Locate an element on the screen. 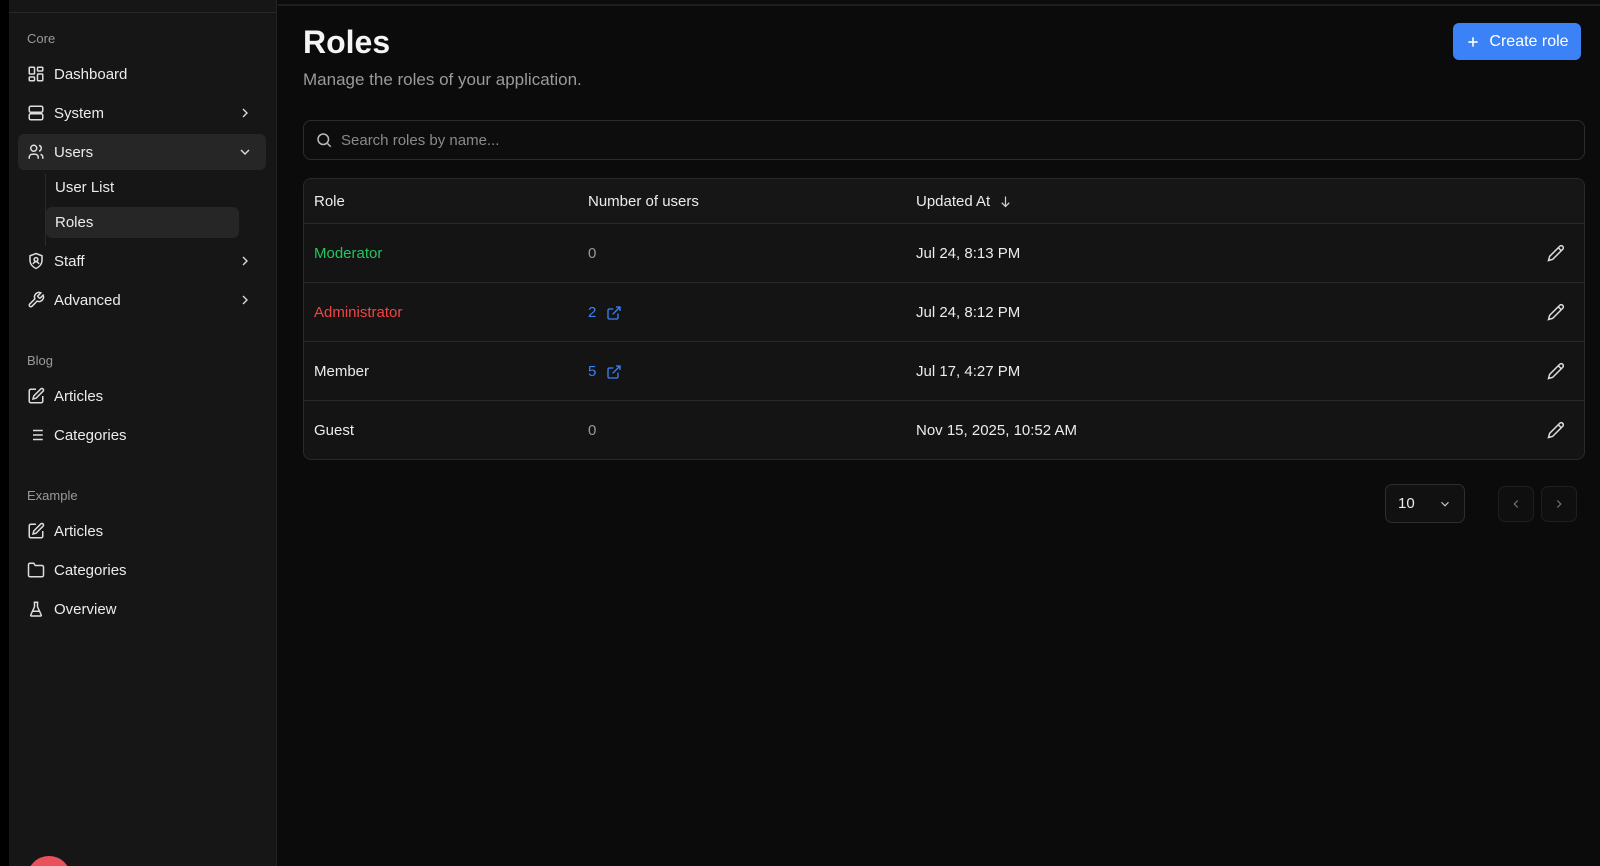  column-header-role: Role is located at coordinates (329, 201).